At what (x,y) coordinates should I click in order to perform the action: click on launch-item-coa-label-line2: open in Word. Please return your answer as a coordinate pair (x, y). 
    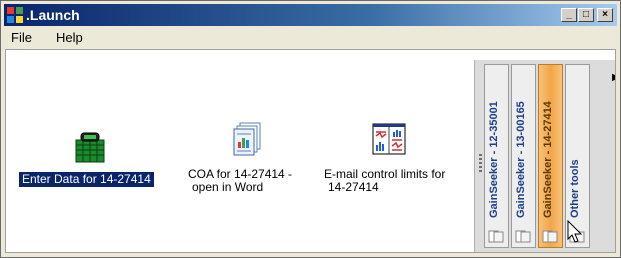
    Looking at the image, I should click on (228, 187).